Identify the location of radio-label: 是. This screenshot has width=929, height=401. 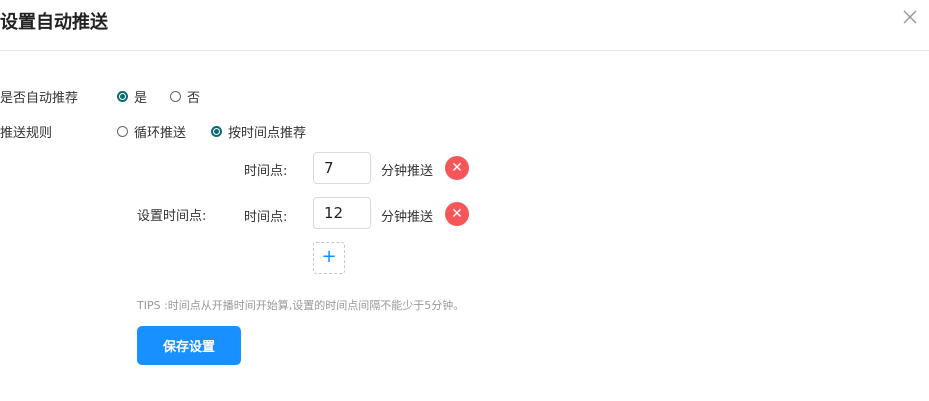
(141, 98).